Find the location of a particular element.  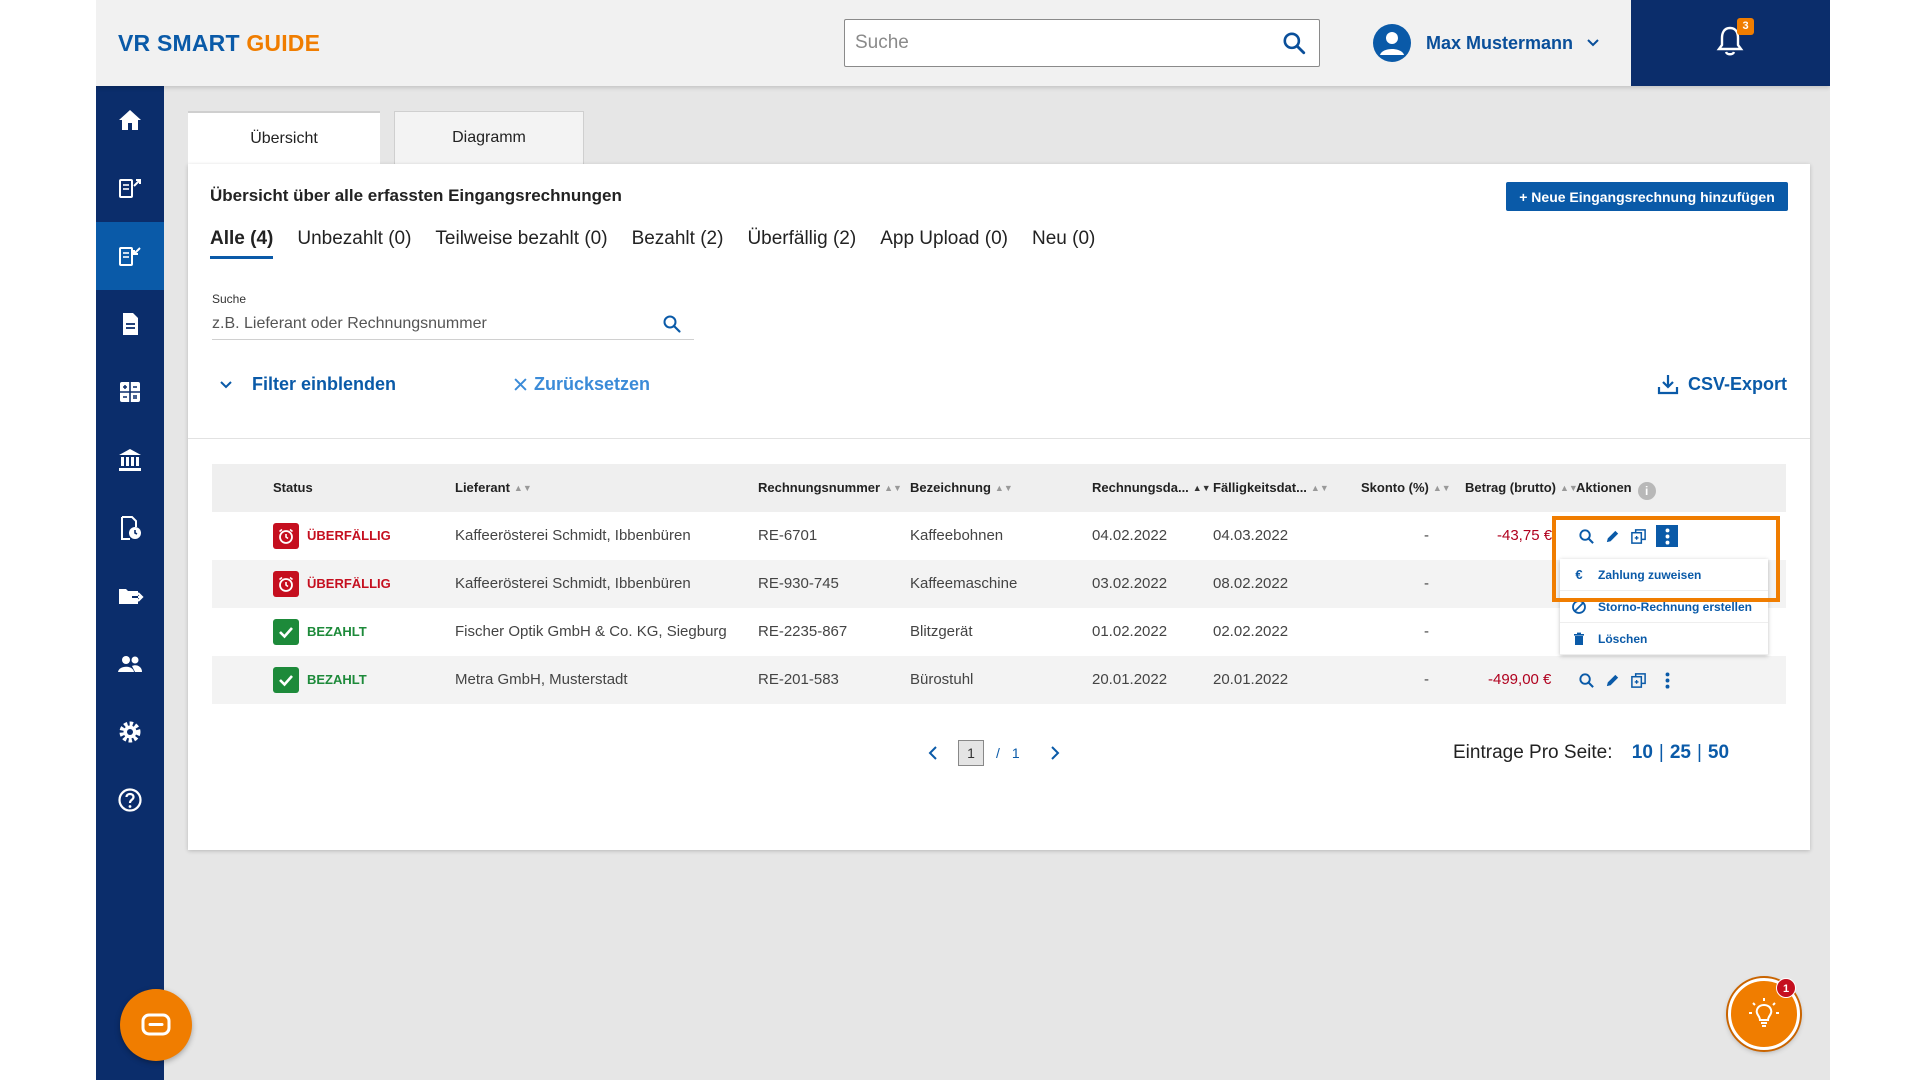

per-page-25: 25 is located at coordinates (1680, 752).